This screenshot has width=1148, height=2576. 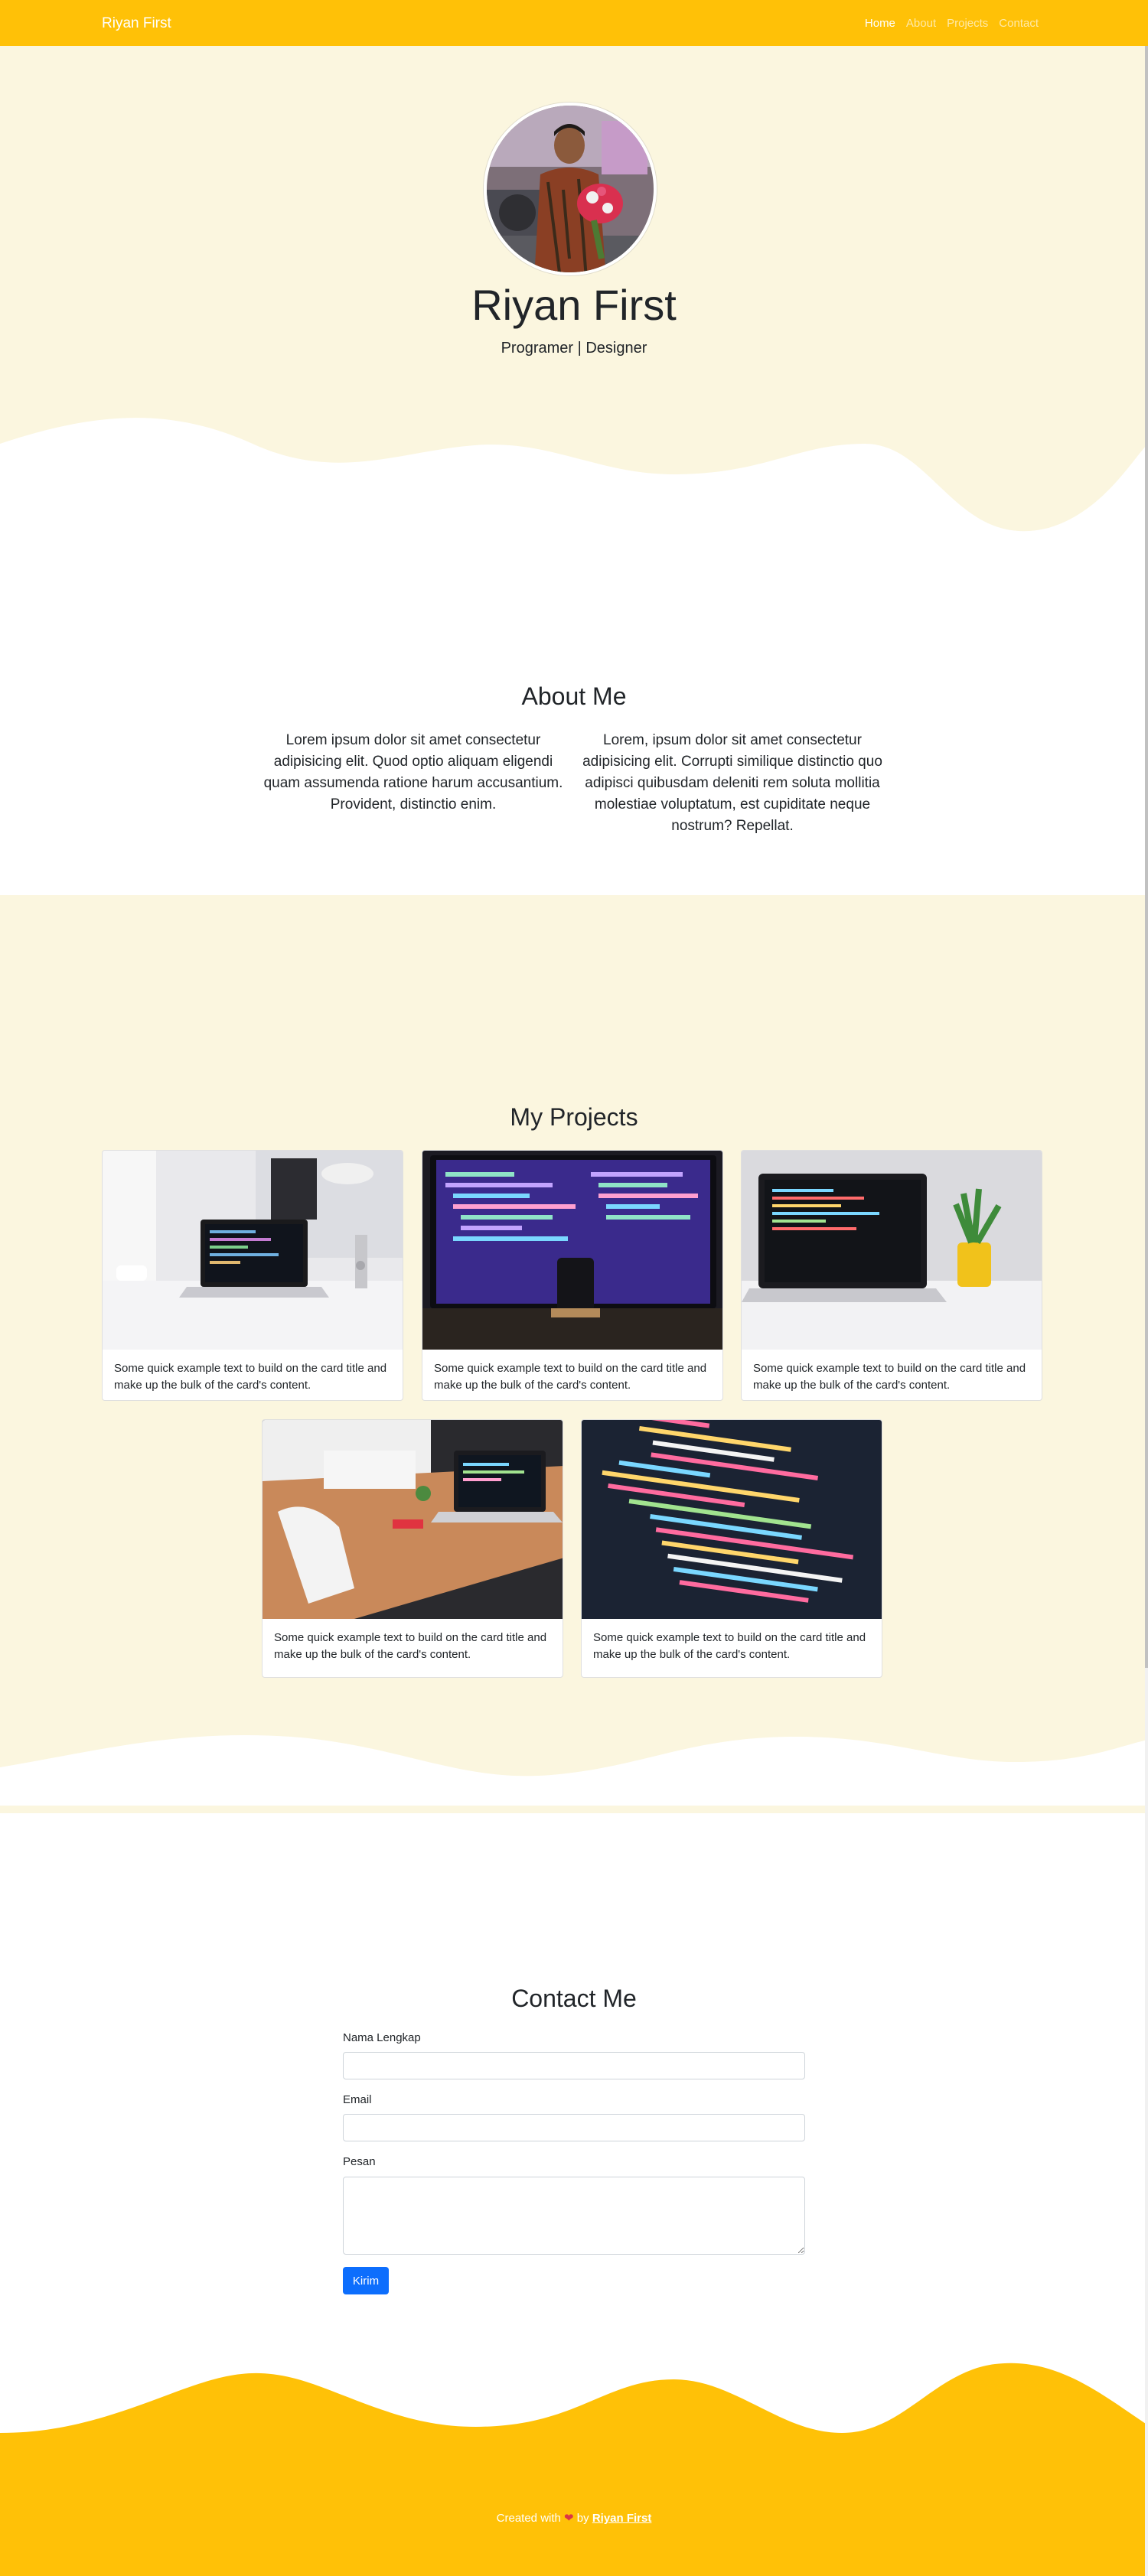 I want to click on hero-subtitle: Programer | Designer, so click(x=574, y=349).